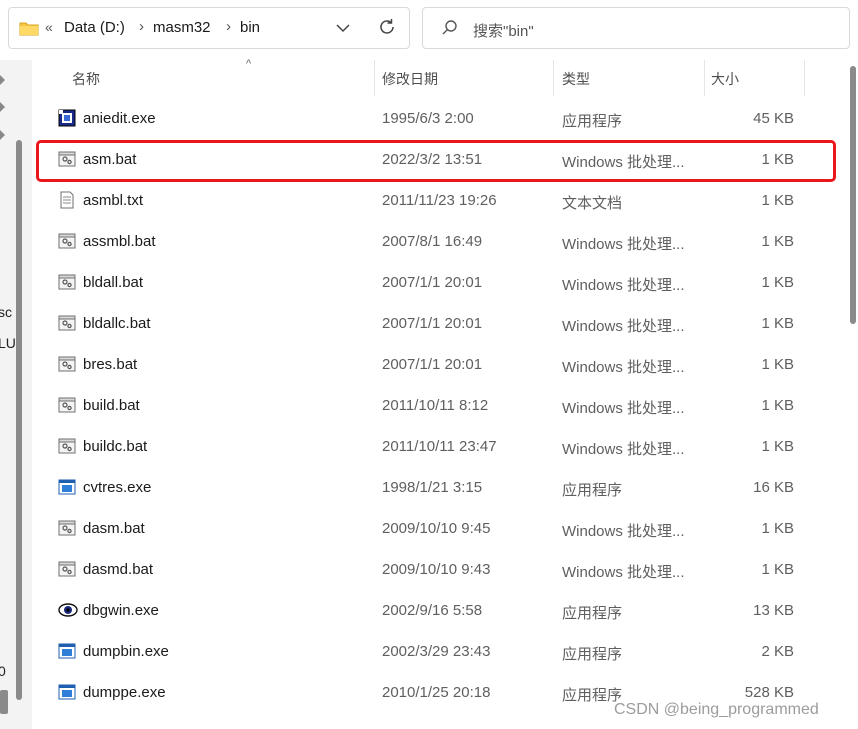  What do you see at coordinates (576, 79) in the screenshot?
I see `column-header-type: 类型` at bounding box center [576, 79].